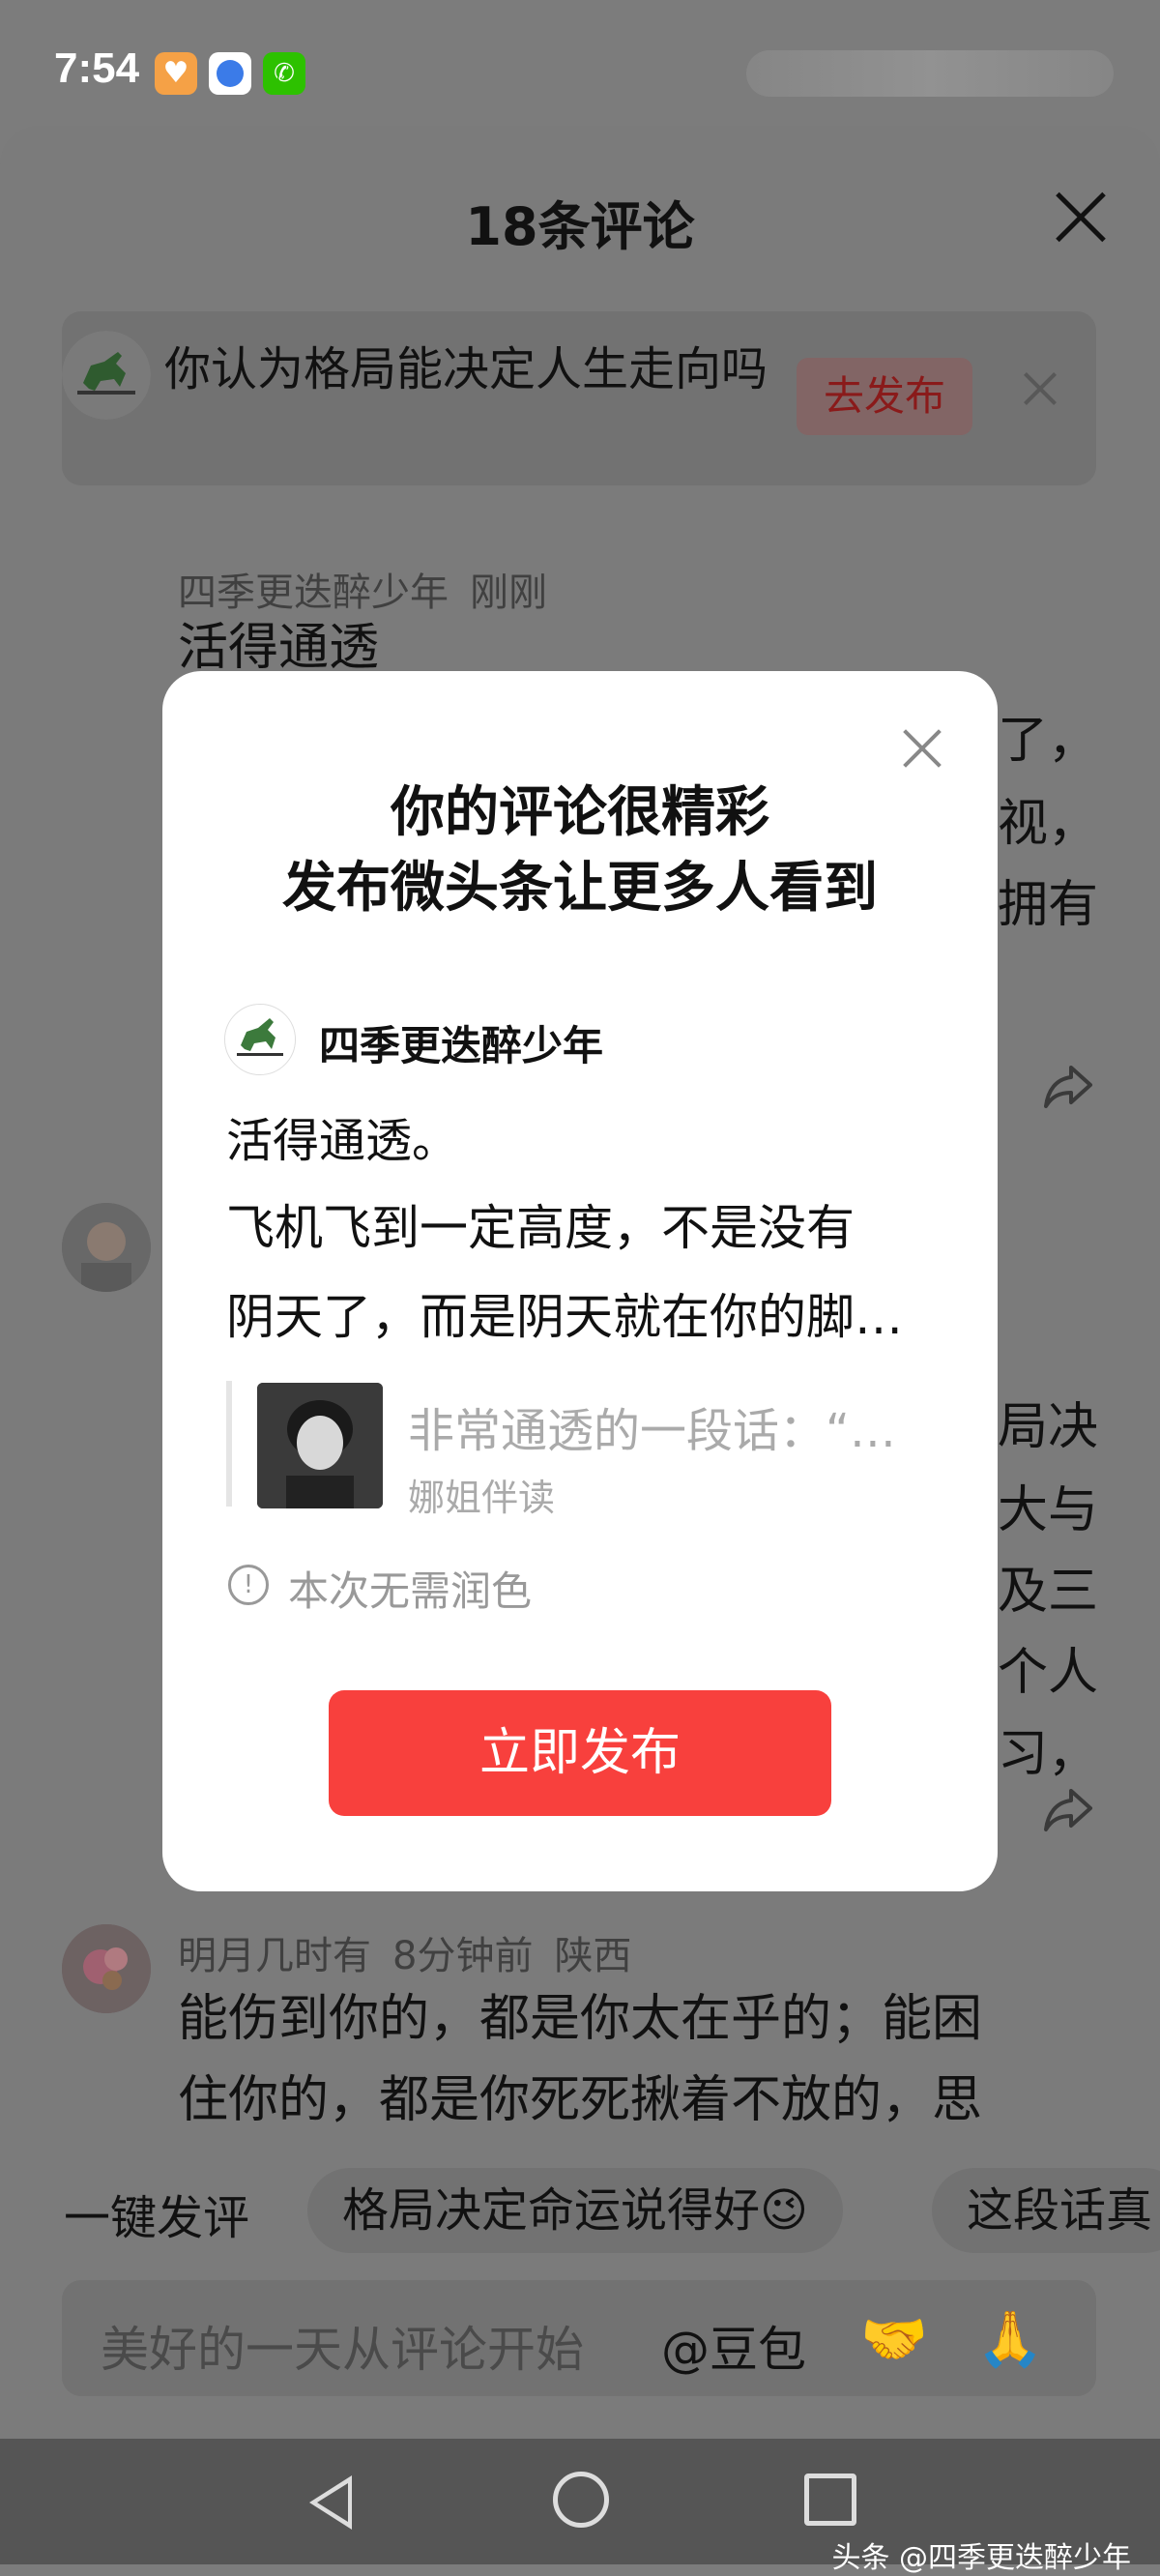 Image resolution: width=1160 pixels, height=2576 pixels. What do you see at coordinates (342, 2350) in the screenshot?
I see `comment-input-placeholder: 美好的一天从评论开始` at bounding box center [342, 2350].